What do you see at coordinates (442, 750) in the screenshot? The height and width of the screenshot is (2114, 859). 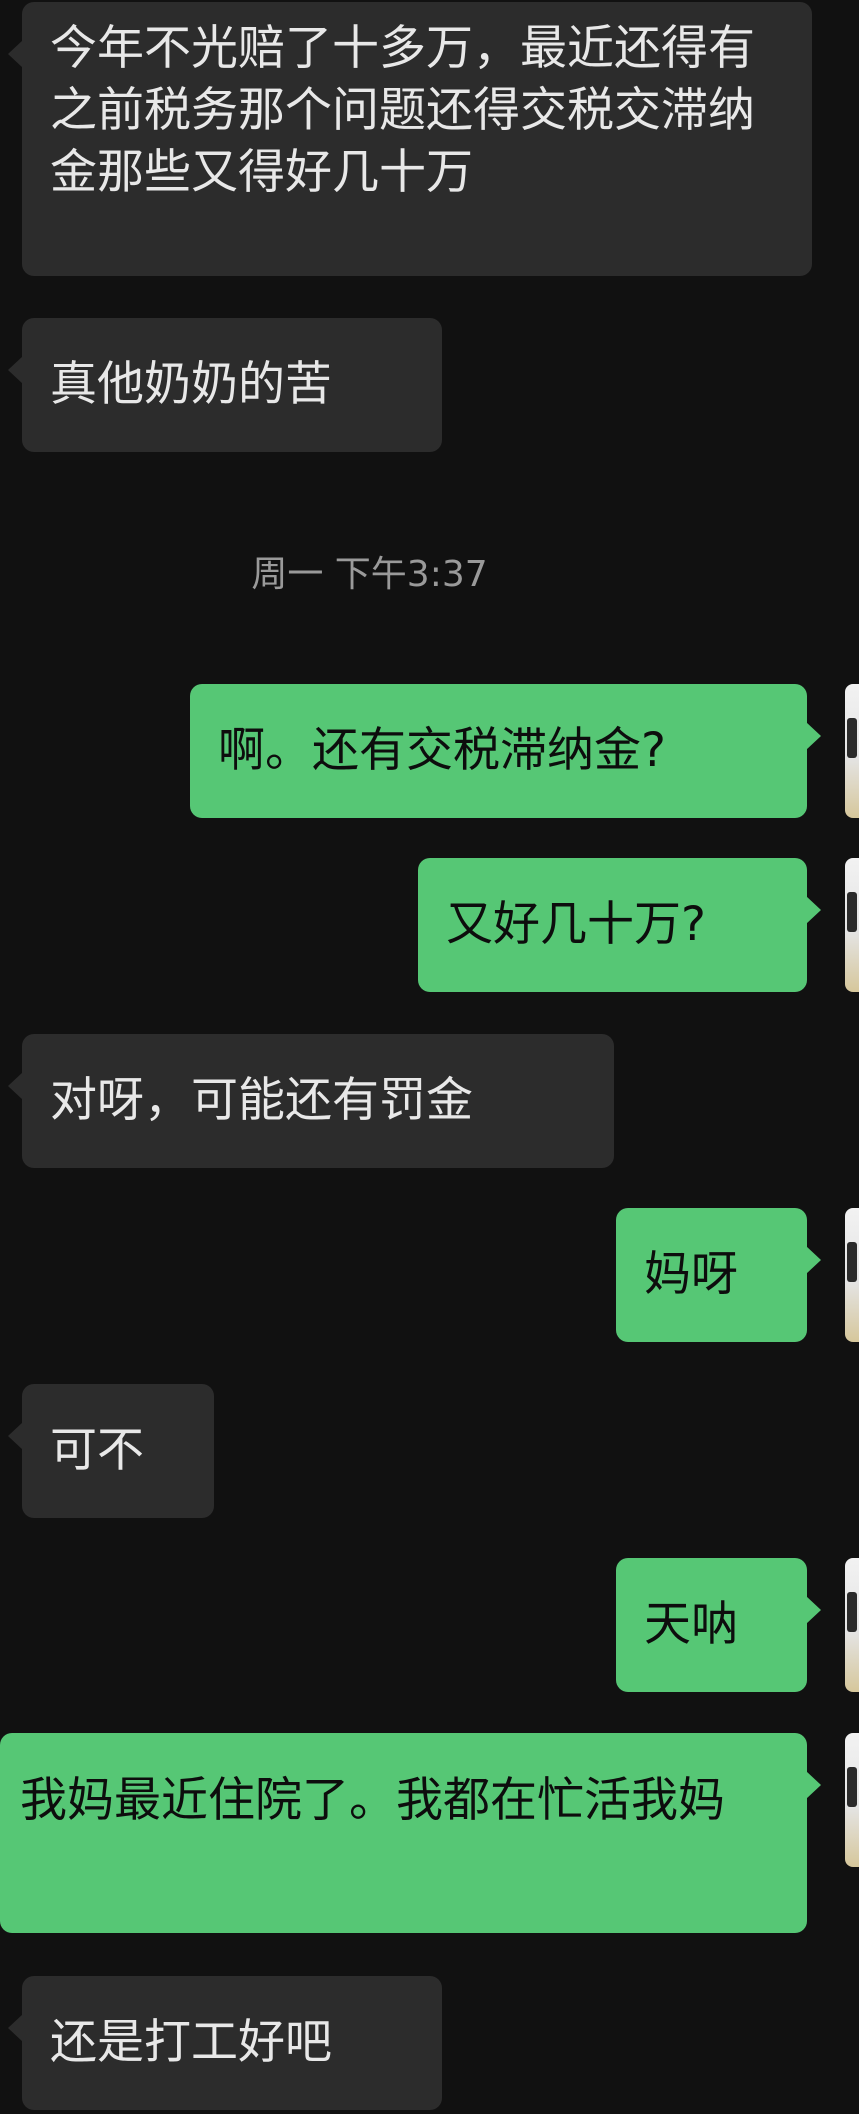 I see `message-text: 啊。还有交税滞纳金?` at bounding box center [442, 750].